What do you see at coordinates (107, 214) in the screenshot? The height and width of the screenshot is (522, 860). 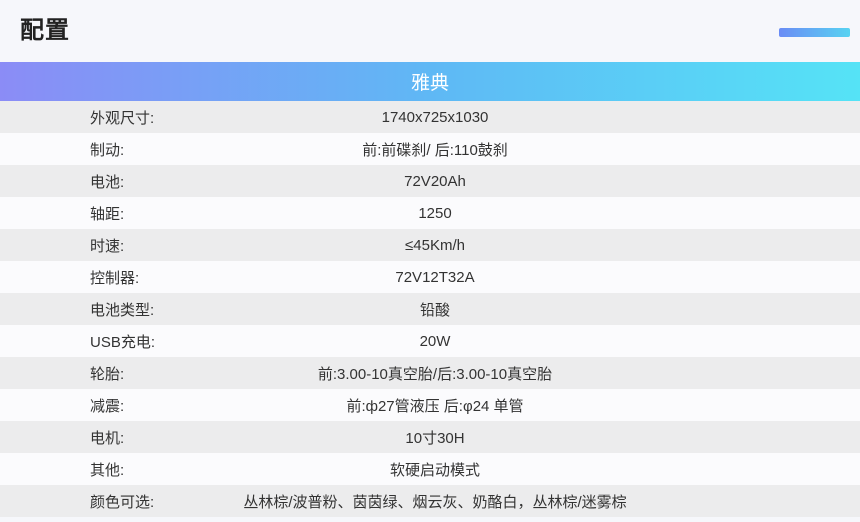 I see `spec-label: 轴距:` at bounding box center [107, 214].